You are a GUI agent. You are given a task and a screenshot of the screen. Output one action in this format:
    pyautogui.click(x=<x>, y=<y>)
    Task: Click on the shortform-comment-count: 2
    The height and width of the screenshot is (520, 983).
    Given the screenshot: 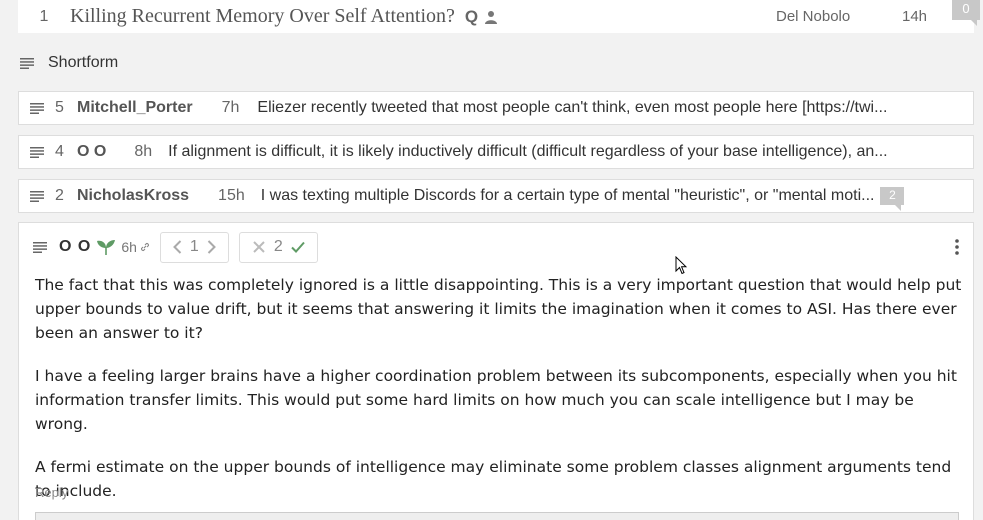 What is the action you would take?
    pyautogui.click(x=892, y=199)
    